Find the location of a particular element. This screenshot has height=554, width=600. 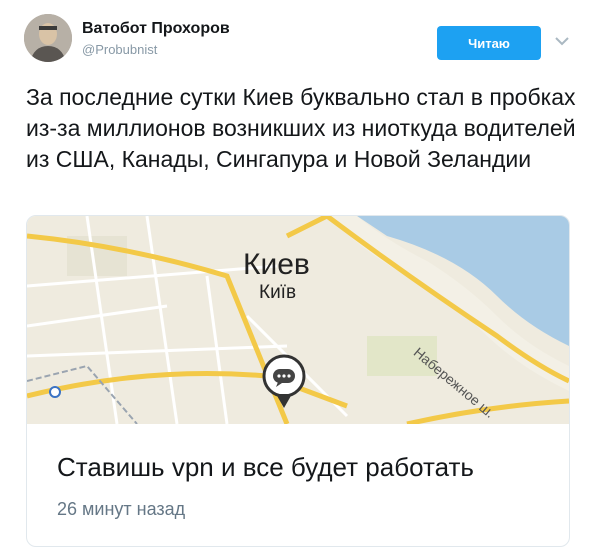

author-name: Ватобот Прохоров is located at coordinates (156, 29).